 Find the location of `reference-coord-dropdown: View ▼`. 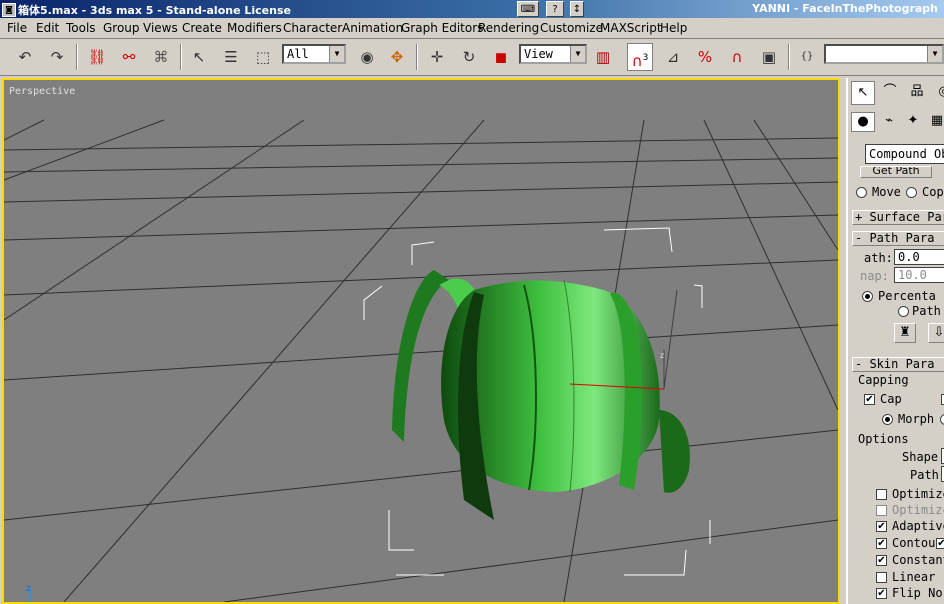

reference-coord-dropdown: View ▼ is located at coordinates (553, 54).